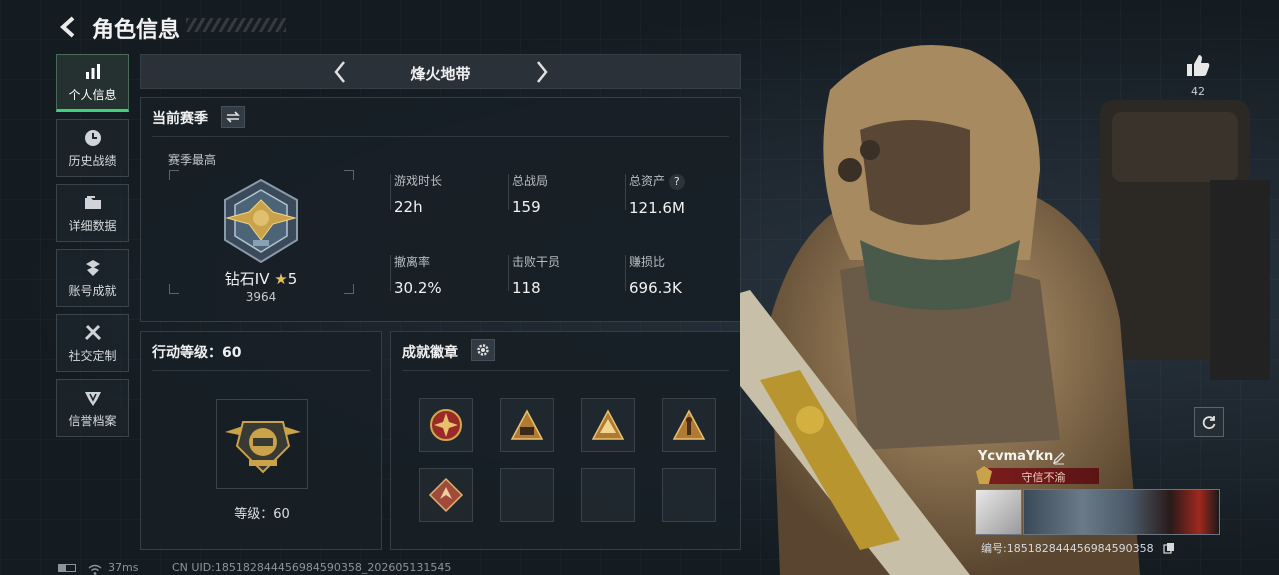 The width and height of the screenshot is (1279, 575). I want to click on like-count: 42, so click(1198, 91).